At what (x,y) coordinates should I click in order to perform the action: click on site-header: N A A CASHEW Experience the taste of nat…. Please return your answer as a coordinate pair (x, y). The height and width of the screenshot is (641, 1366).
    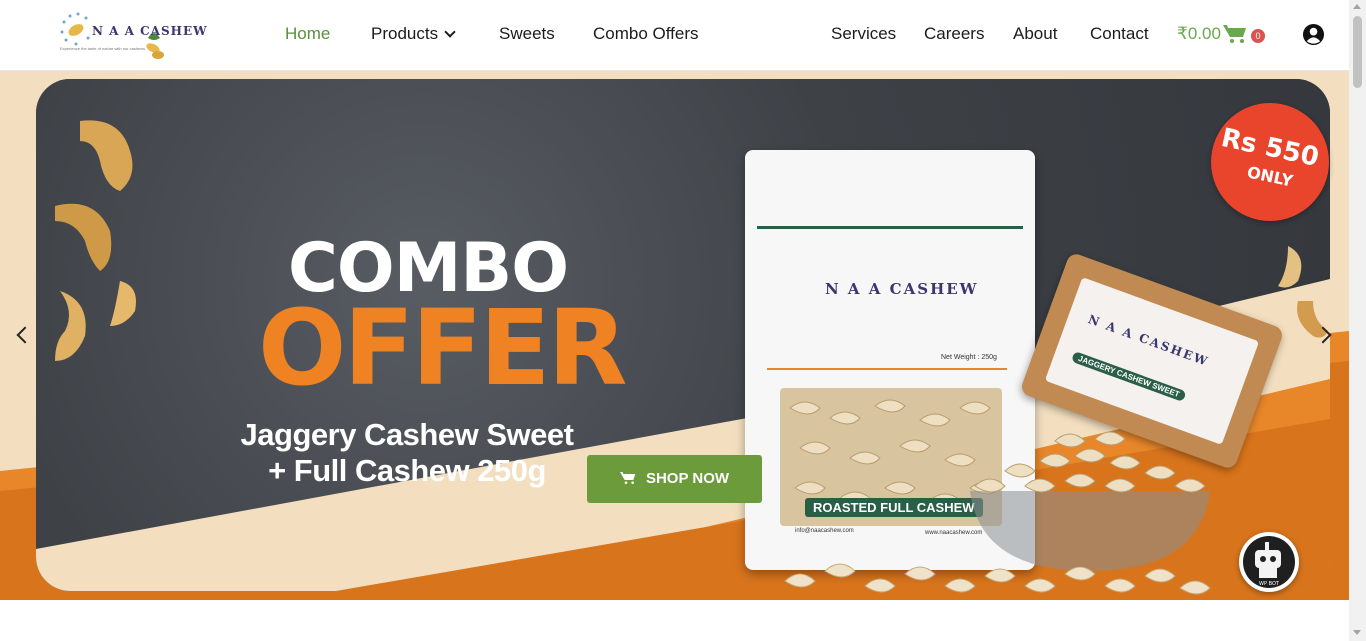
    Looking at the image, I should click on (674, 35).